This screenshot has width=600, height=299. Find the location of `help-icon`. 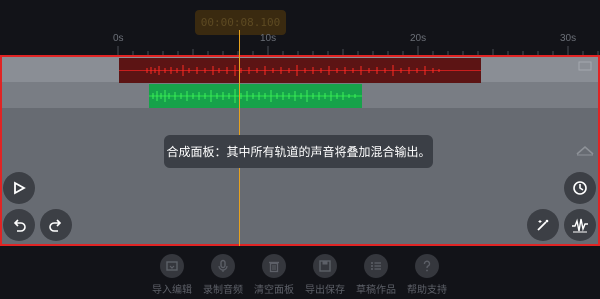

help-icon is located at coordinates (427, 266).